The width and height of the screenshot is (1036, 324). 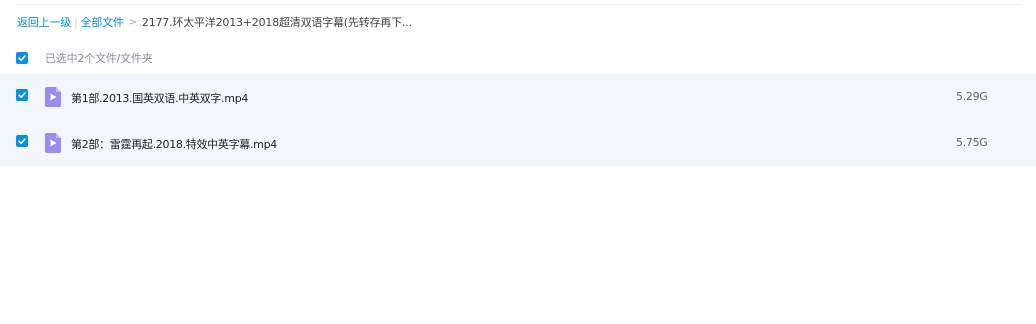 I want to click on file-name: 第2部：雷霆再起.2018.特效中英字幕.mp4, so click(x=174, y=144).